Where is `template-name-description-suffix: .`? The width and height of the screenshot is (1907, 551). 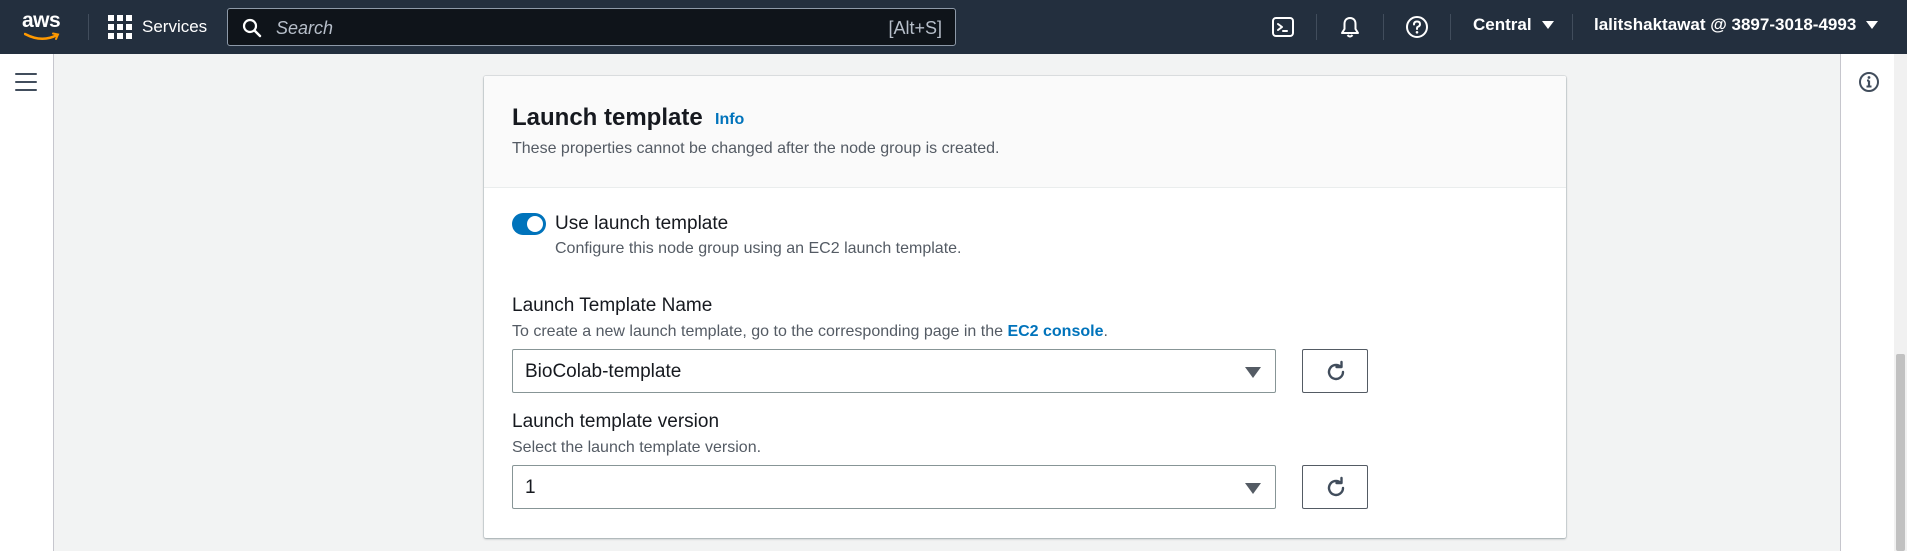
template-name-description-suffix: . is located at coordinates (1105, 331).